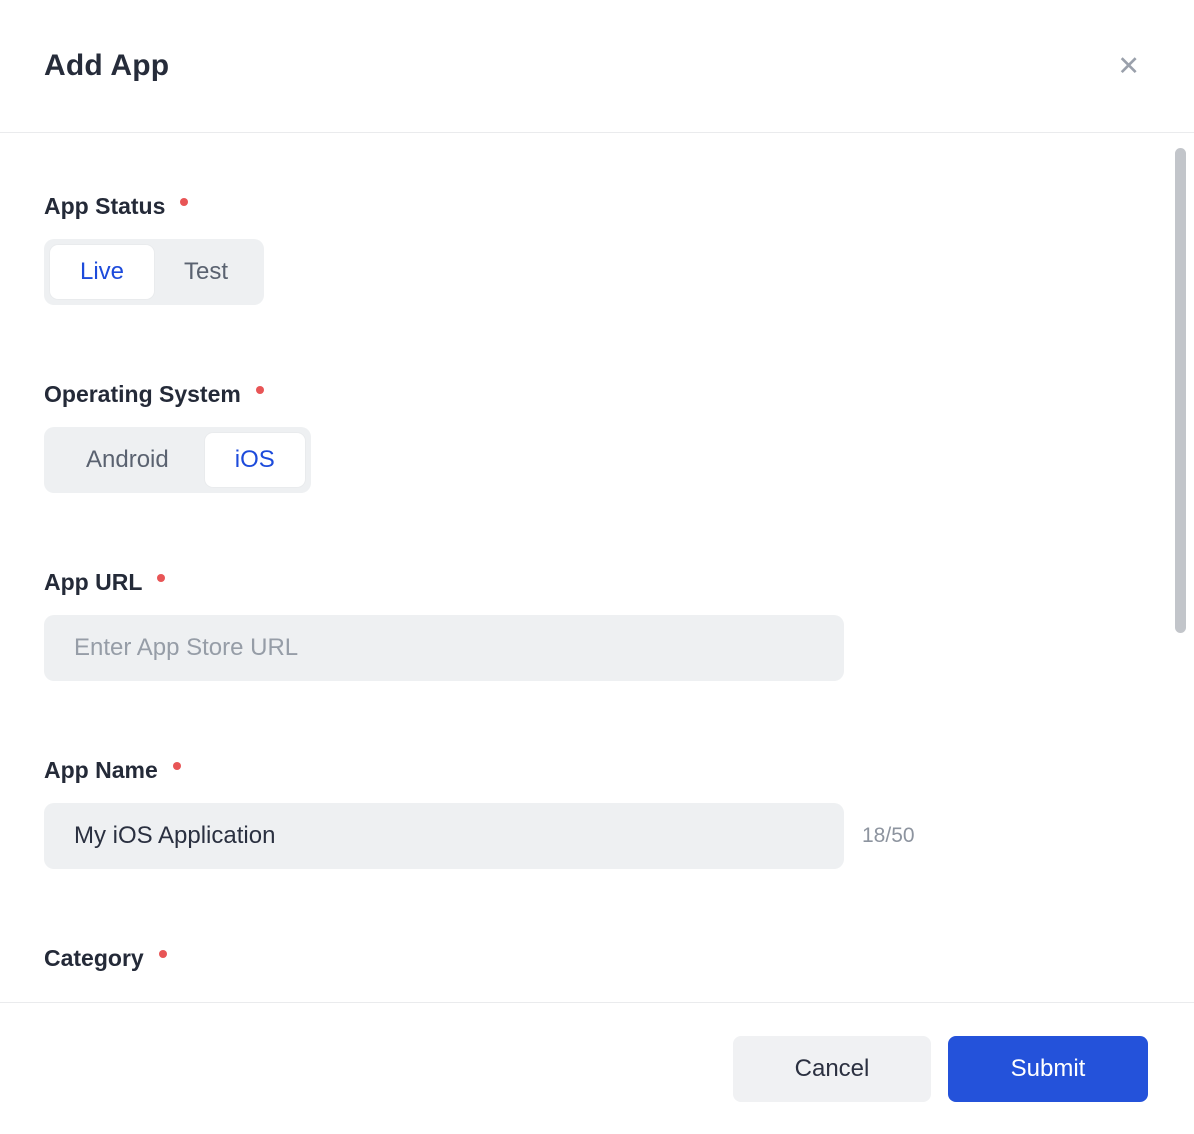 The width and height of the screenshot is (1194, 1134). What do you see at coordinates (1128, 66) in the screenshot?
I see `close-icon: ✕` at bounding box center [1128, 66].